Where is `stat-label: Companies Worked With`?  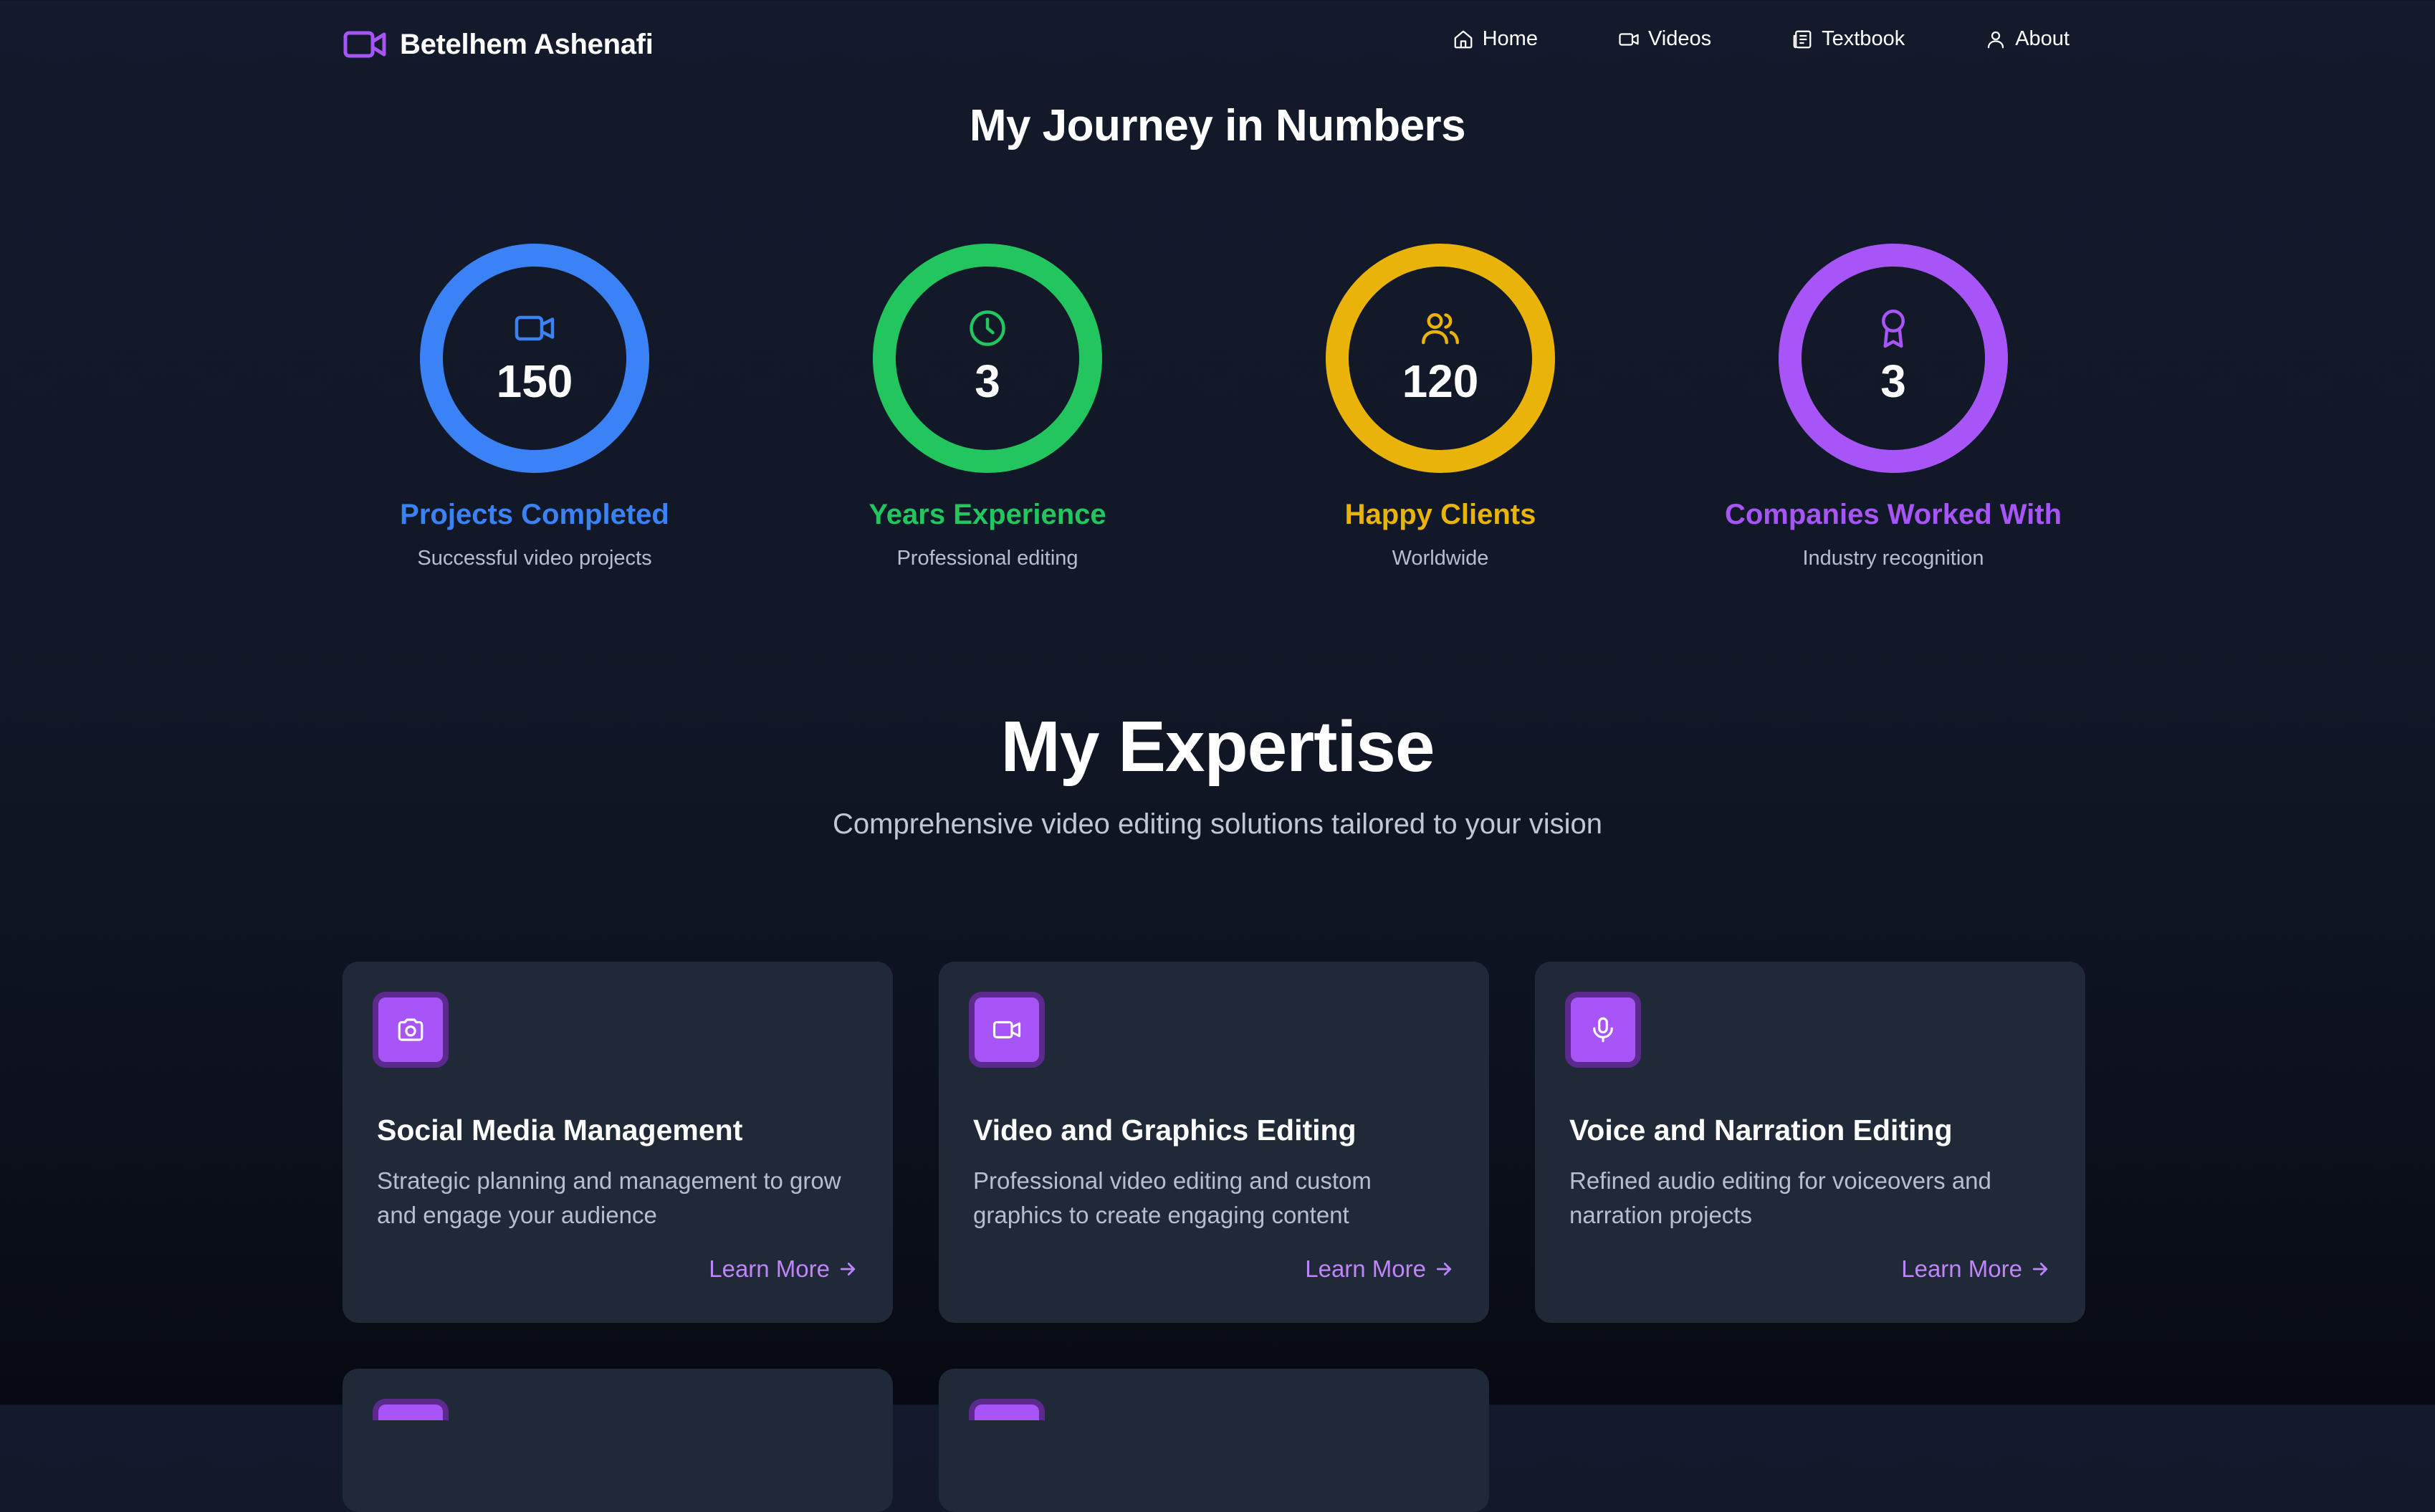
stat-label: Companies Worked With is located at coordinates (1893, 514).